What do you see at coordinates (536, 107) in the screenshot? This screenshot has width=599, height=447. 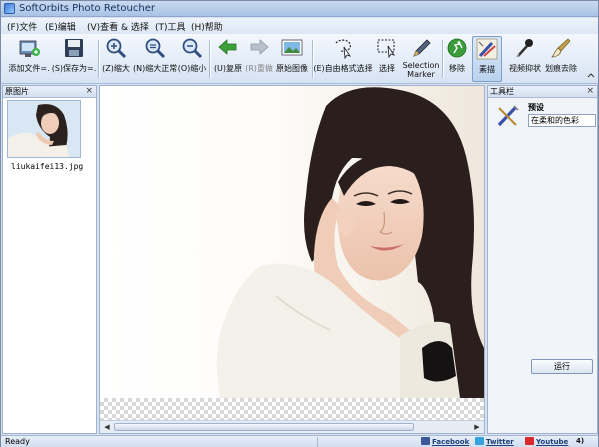 I see `preset-label: 预设` at bounding box center [536, 107].